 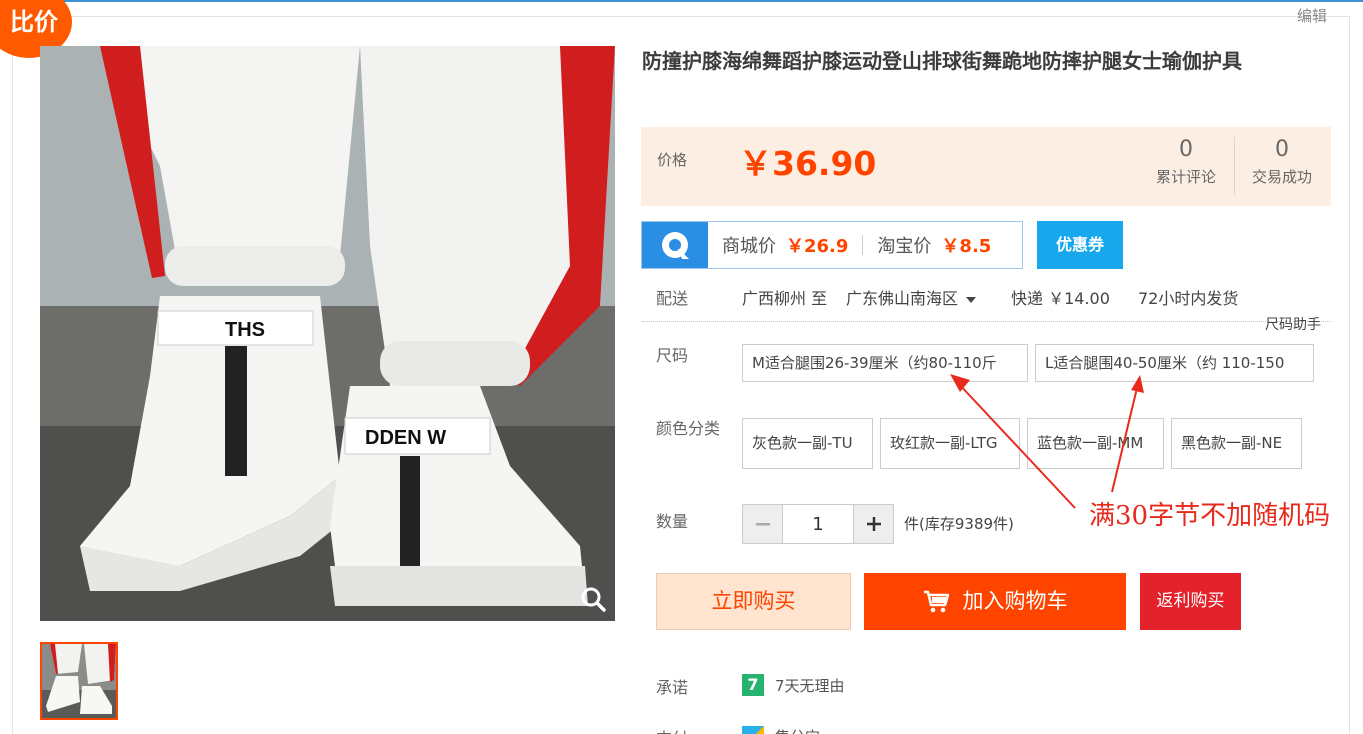 I want to click on quantity-input, so click(x=818, y=524).